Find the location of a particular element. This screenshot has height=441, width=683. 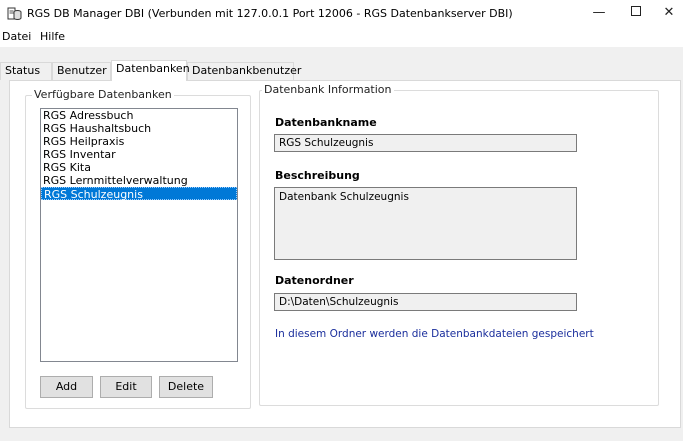

list-item: RGS Haushaltsbuch is located at coordinates (139, 128).